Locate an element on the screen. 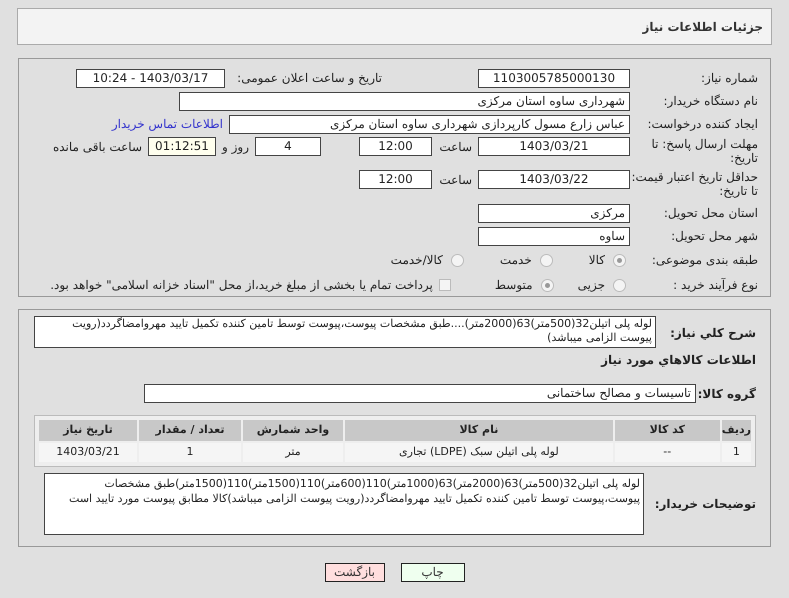 This screenshot has width=789, height=598. radio-label: خدمت is located at coordinates (516, 260).